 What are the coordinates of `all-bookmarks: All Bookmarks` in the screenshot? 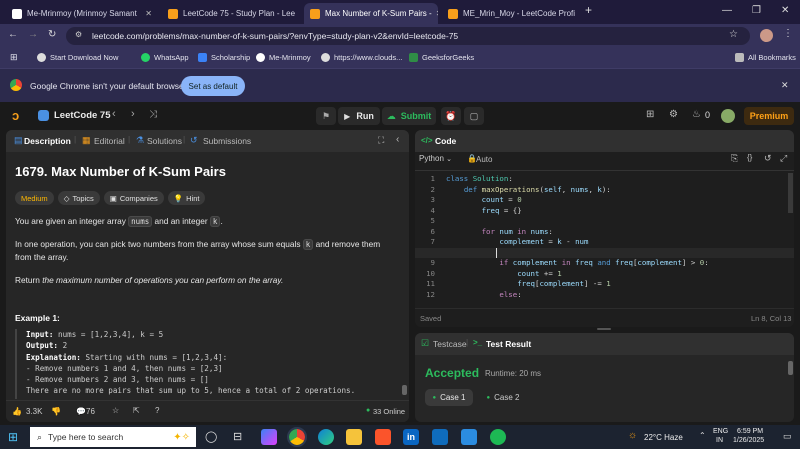 It's located at (765, 57).